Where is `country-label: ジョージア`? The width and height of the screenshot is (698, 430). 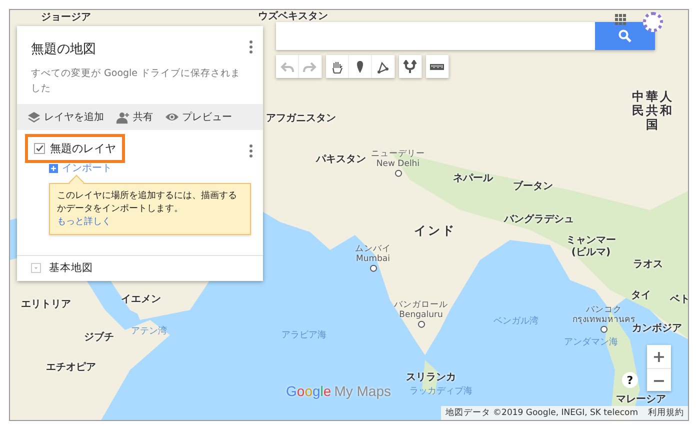
country-label: ジョージア is located at coordinates (66, 17).